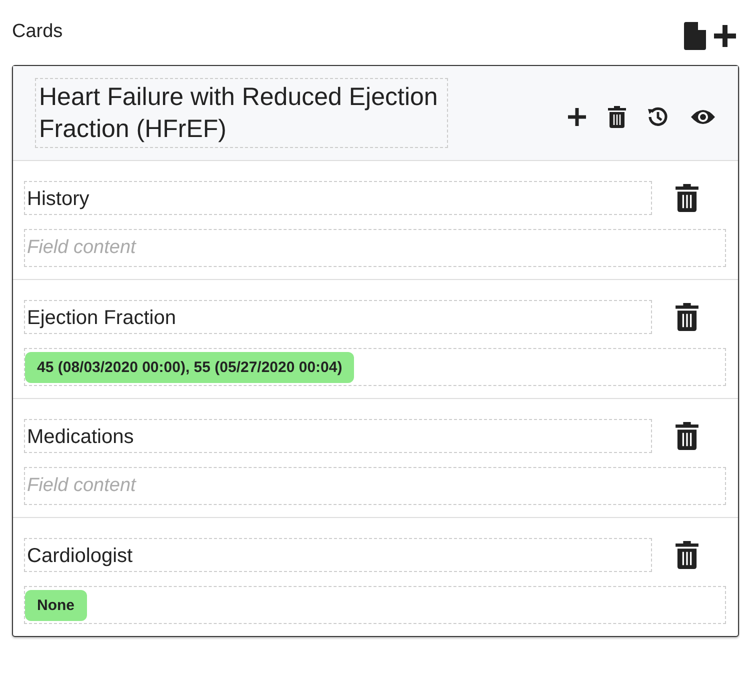 The width and height of the screenshot is (740, 675). What do you see at coordinates (241, 113) in the screenshot?
I see `card-title-field: Heart Failure with Reduced Ejection Fraction (HFrEF)` at bounding box center [241, 113].